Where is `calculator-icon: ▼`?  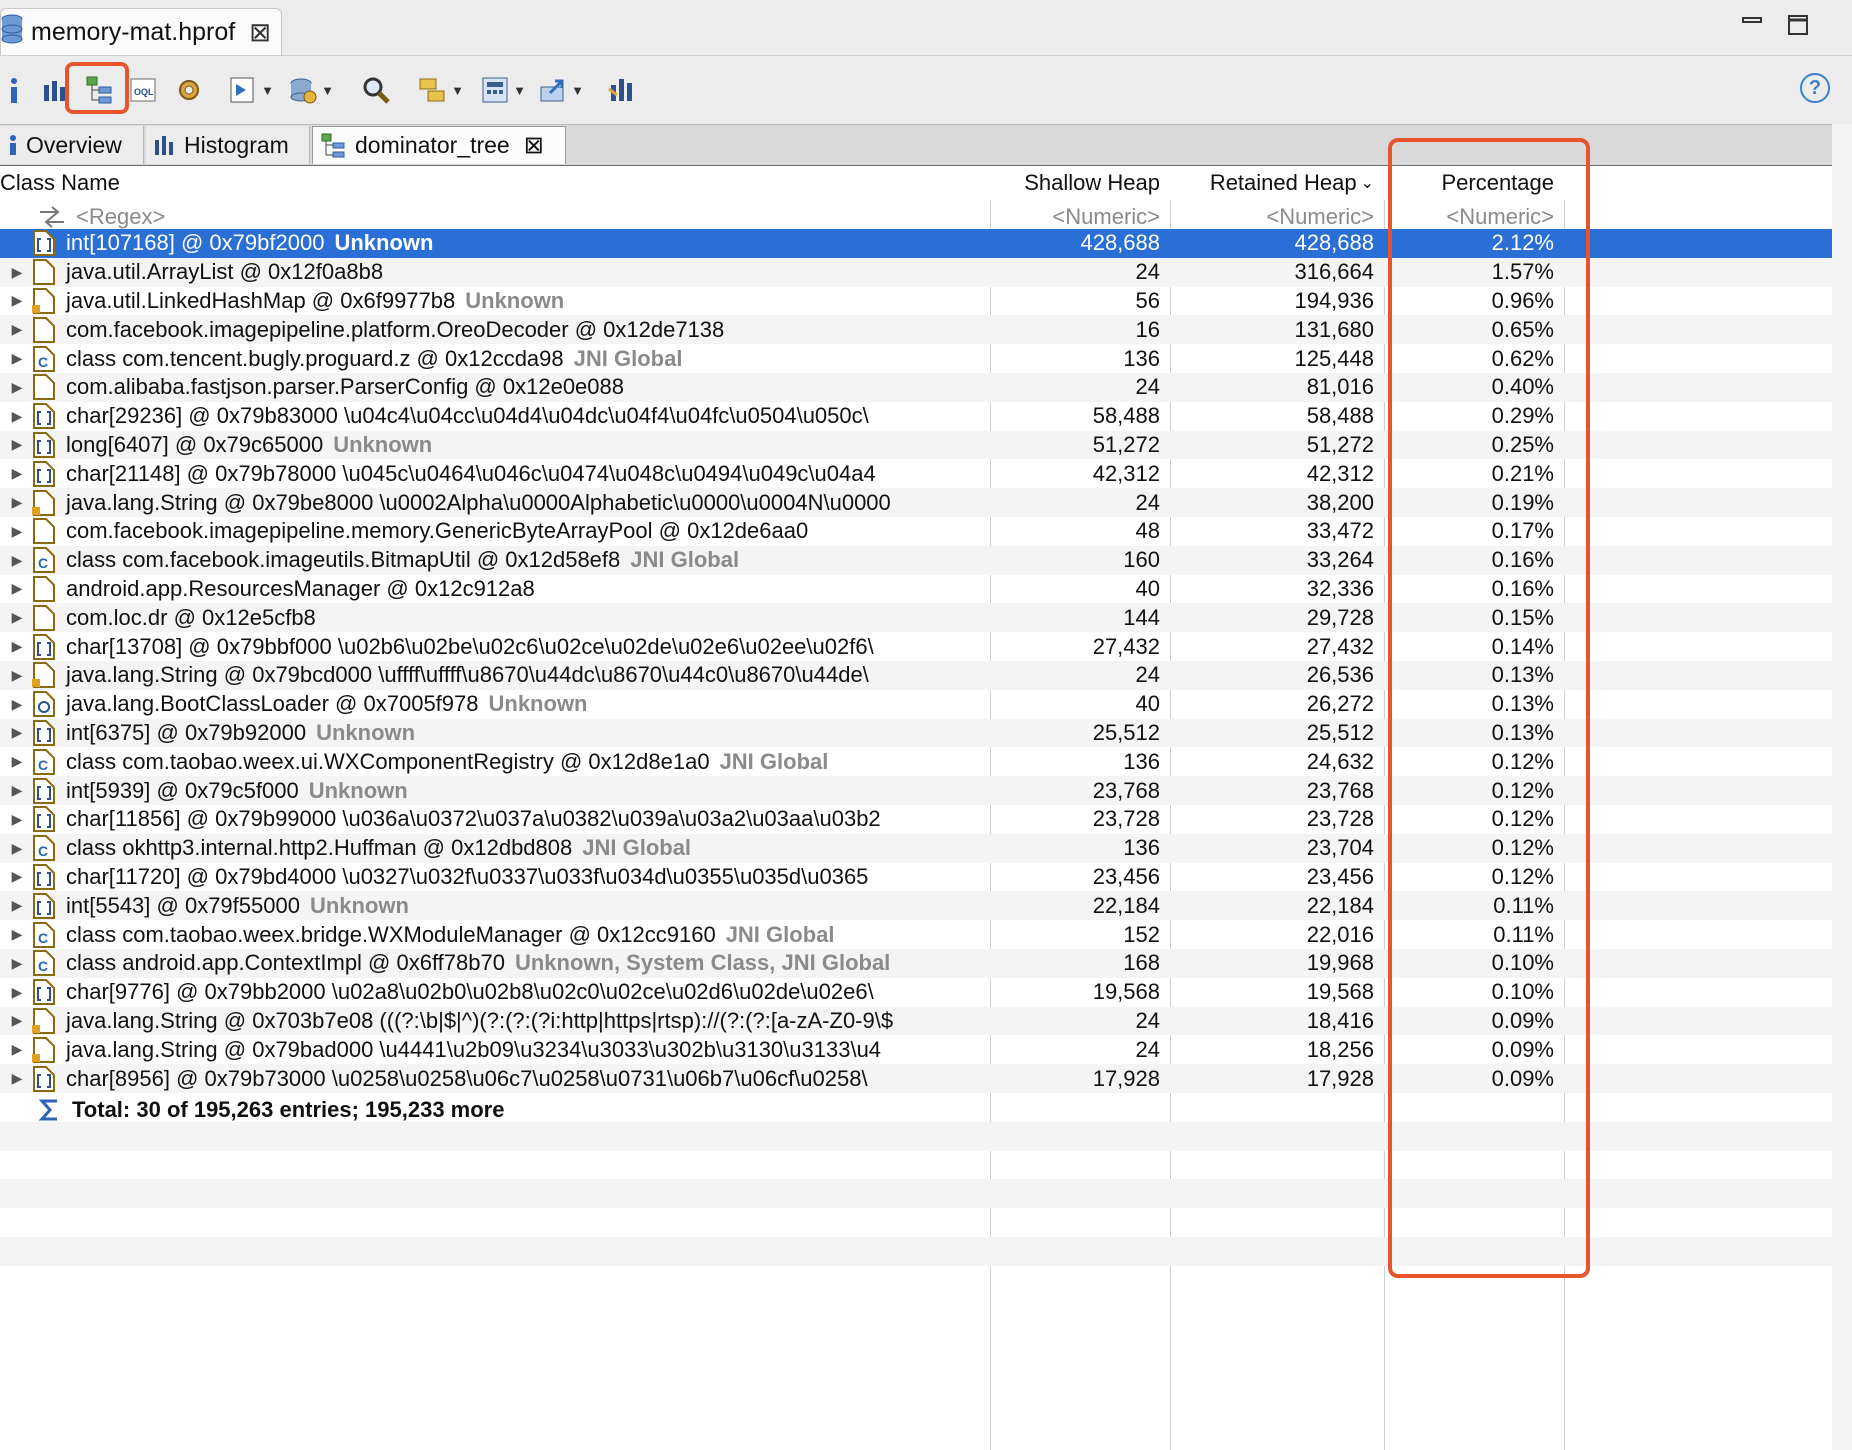
calculator-icon: ▼ is located at coordinates (503, 90).